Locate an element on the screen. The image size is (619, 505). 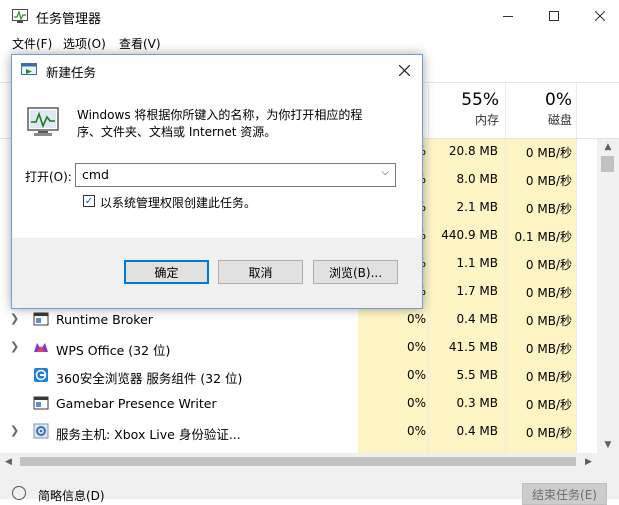
table-row: ❯ Runtime Broker 0% 0.4 MB 0 MB/秒 is located at coordinates (298, 319).